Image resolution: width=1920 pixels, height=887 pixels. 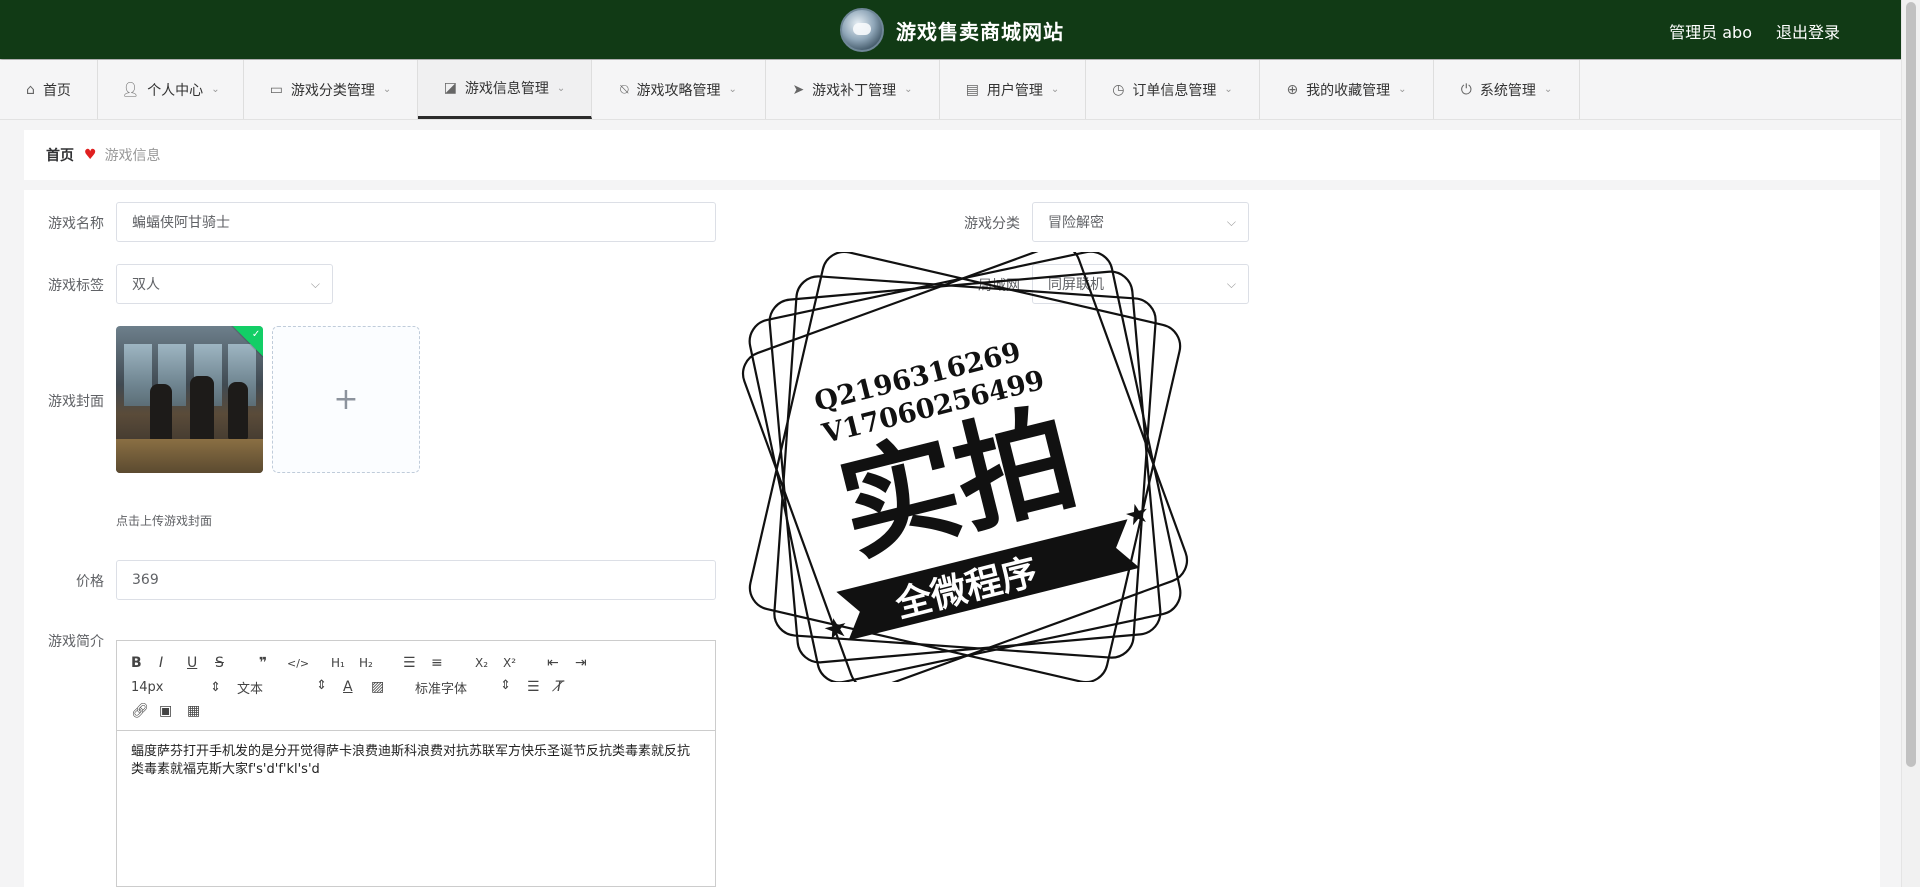 What do you see at coordinates (624, 89) in the screenshot?
I see `bell-off-icon: ⍉` at bounding box center [624, 89].